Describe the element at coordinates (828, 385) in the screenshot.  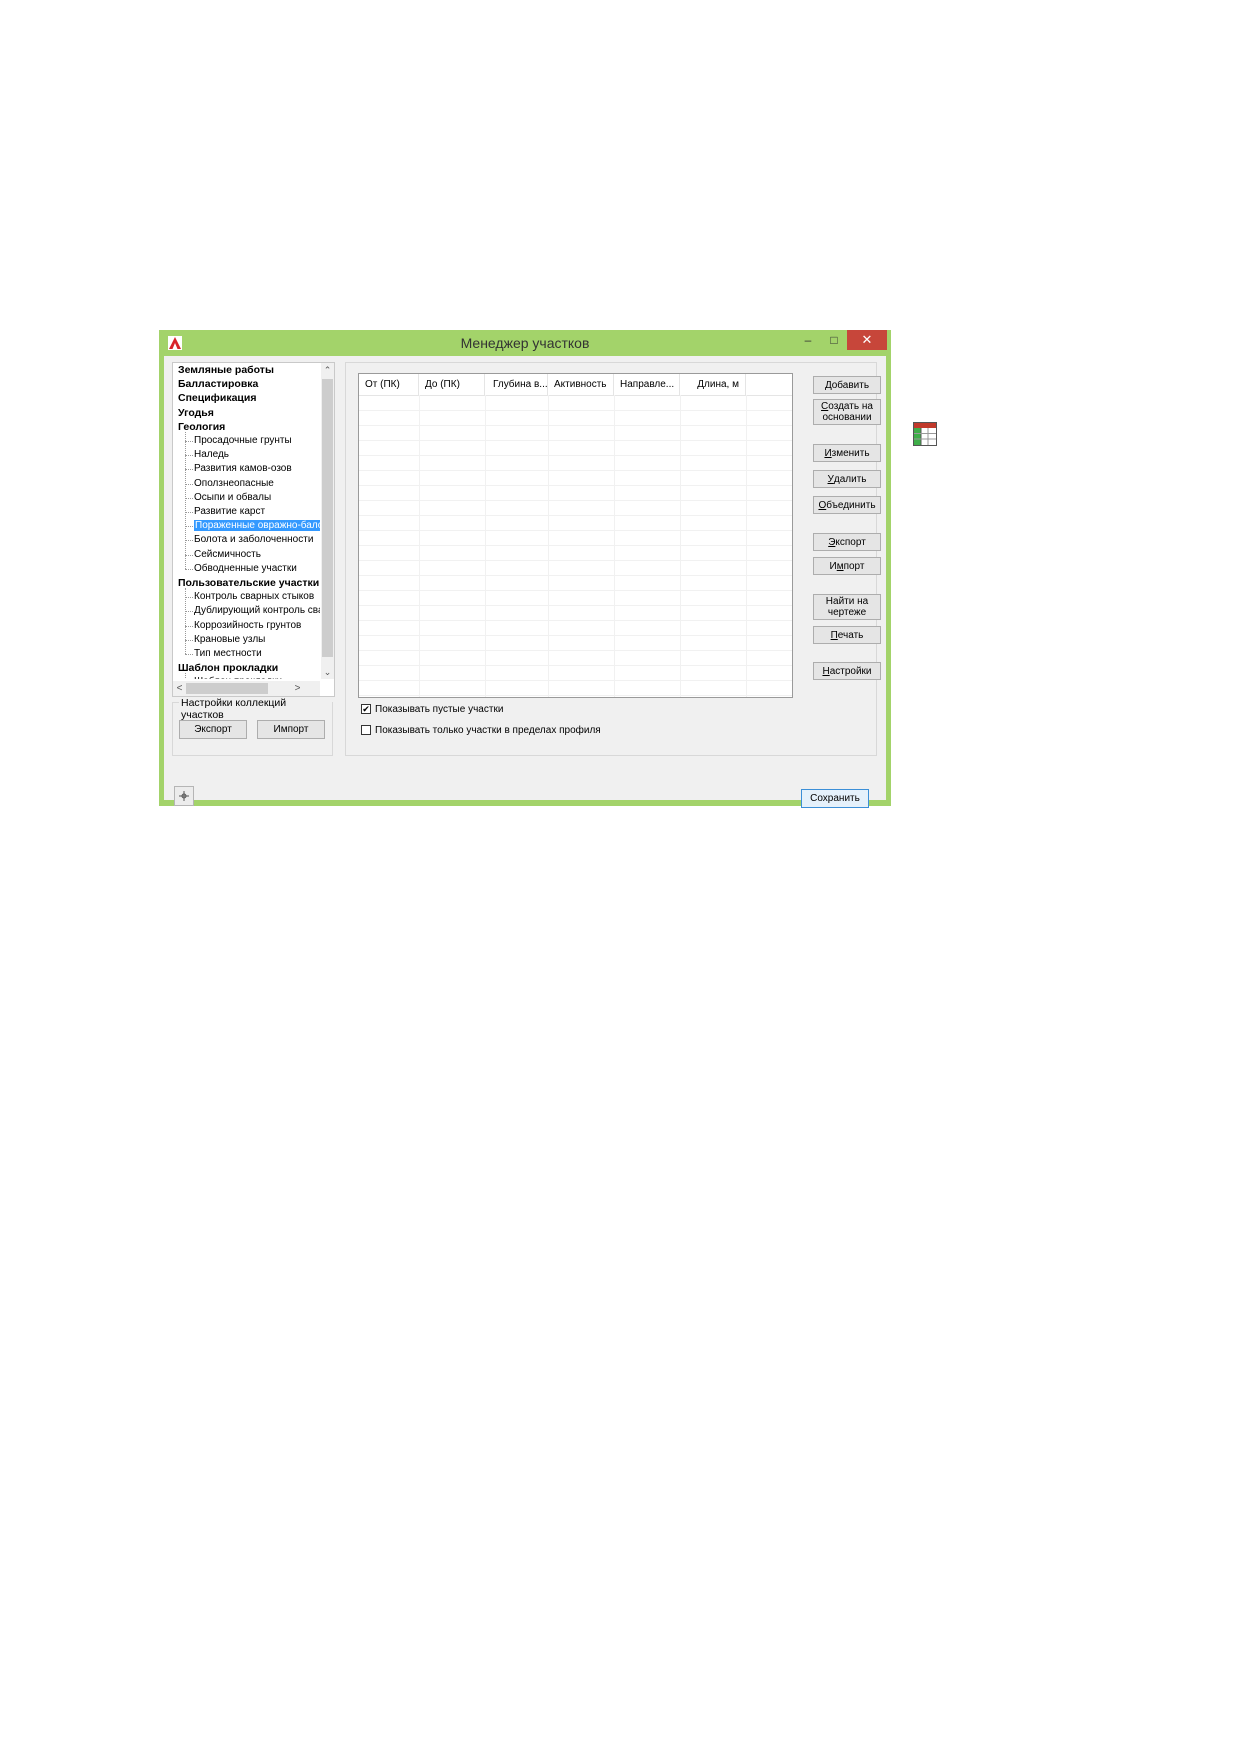
I see `add-label-accel: Д` at that location.